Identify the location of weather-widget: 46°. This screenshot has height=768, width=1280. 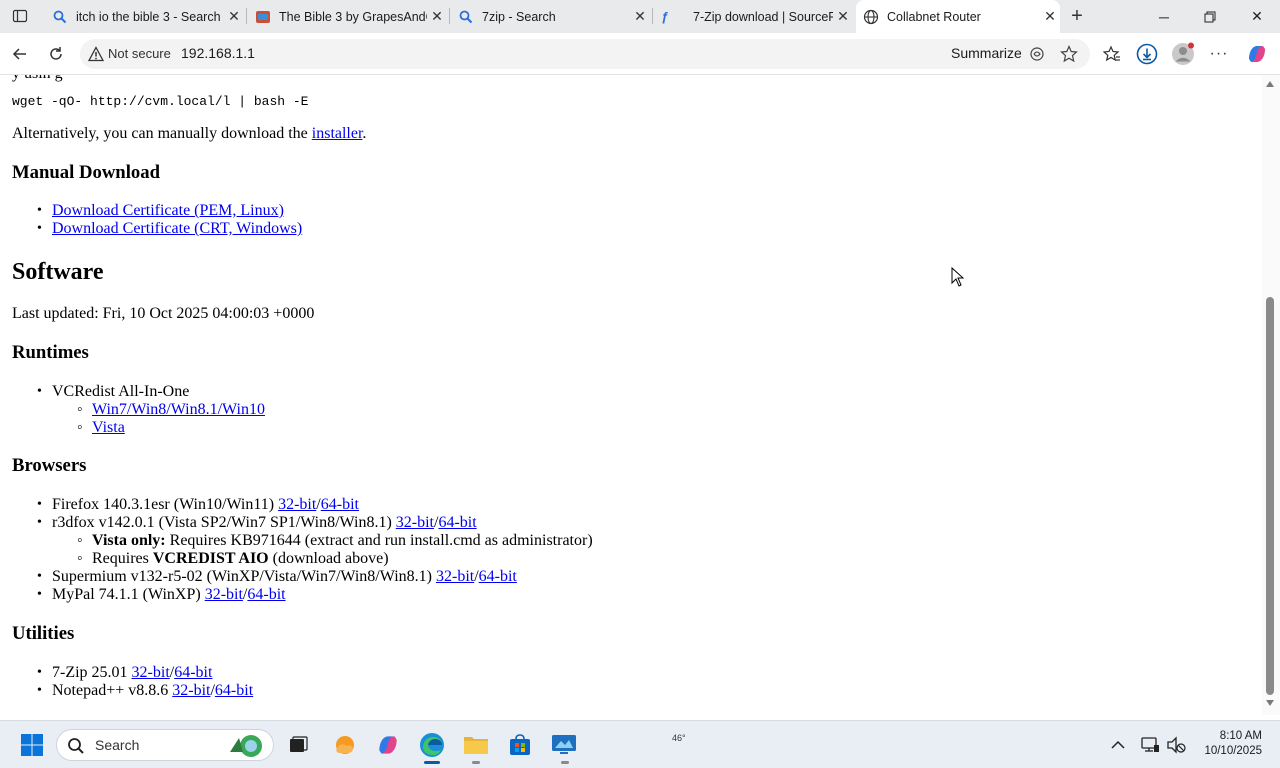
(507, 745).